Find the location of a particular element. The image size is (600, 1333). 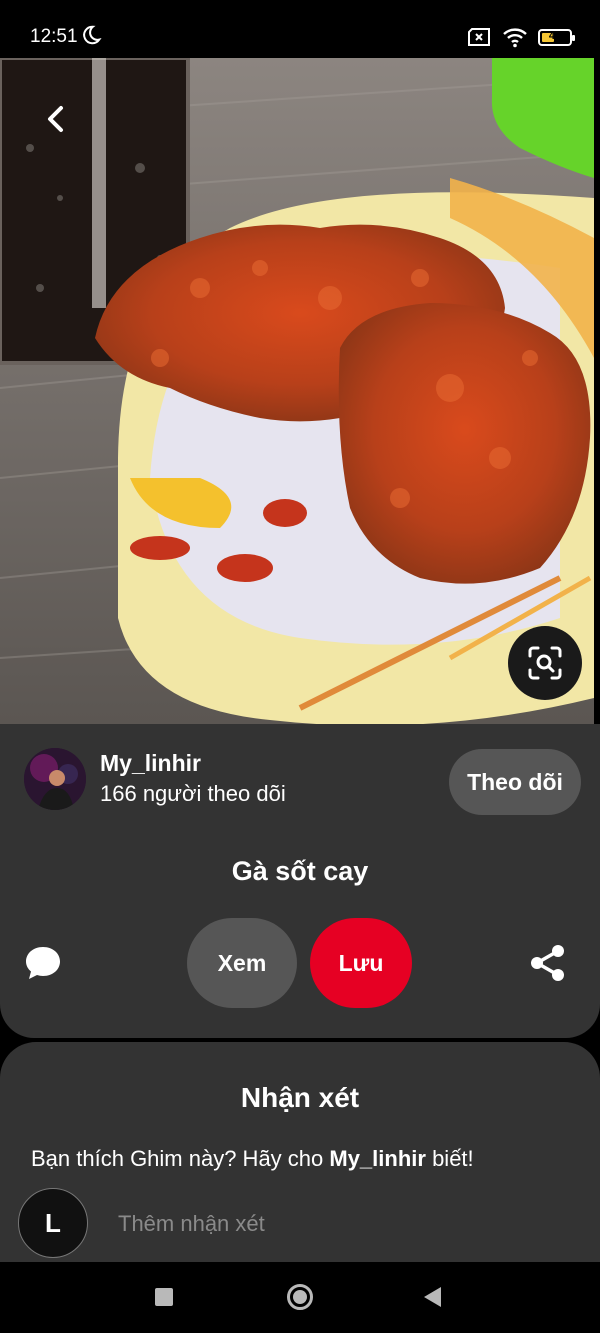

follow-button: Theo dõi is located at coordinates (515, 782).